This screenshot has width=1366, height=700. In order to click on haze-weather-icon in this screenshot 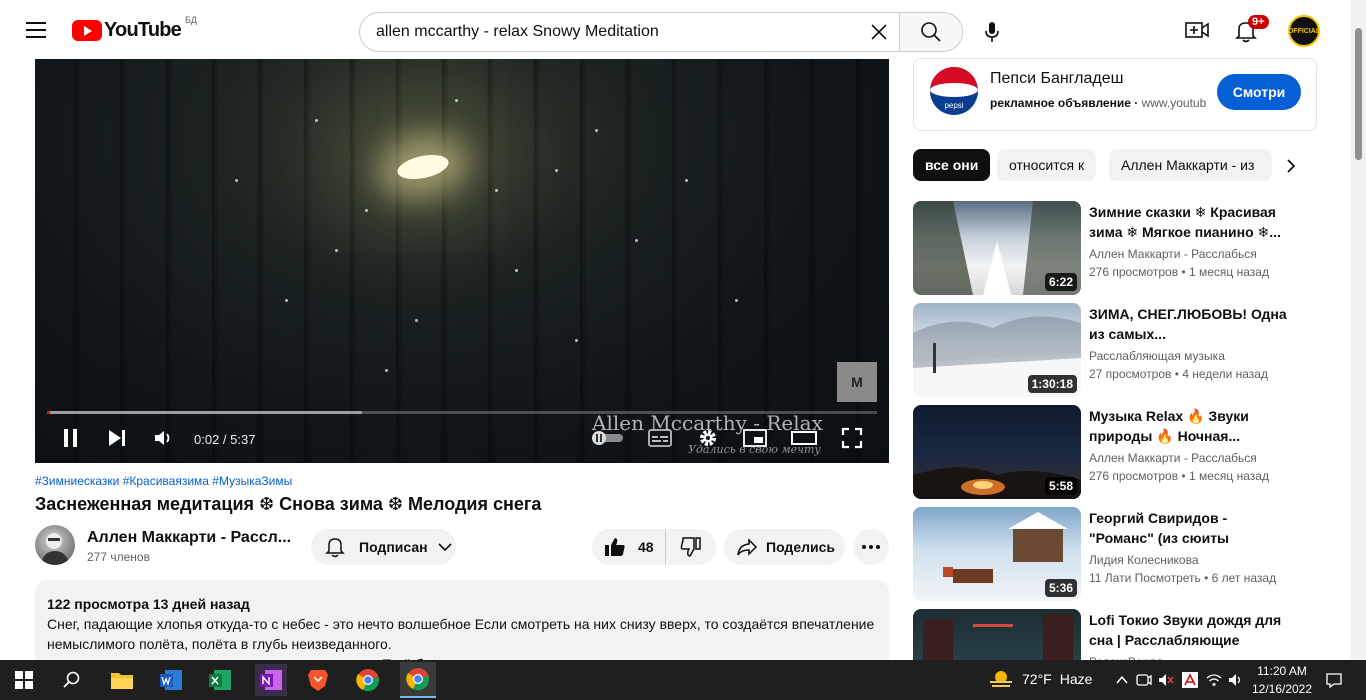, I will do `click(1001, 679)`.